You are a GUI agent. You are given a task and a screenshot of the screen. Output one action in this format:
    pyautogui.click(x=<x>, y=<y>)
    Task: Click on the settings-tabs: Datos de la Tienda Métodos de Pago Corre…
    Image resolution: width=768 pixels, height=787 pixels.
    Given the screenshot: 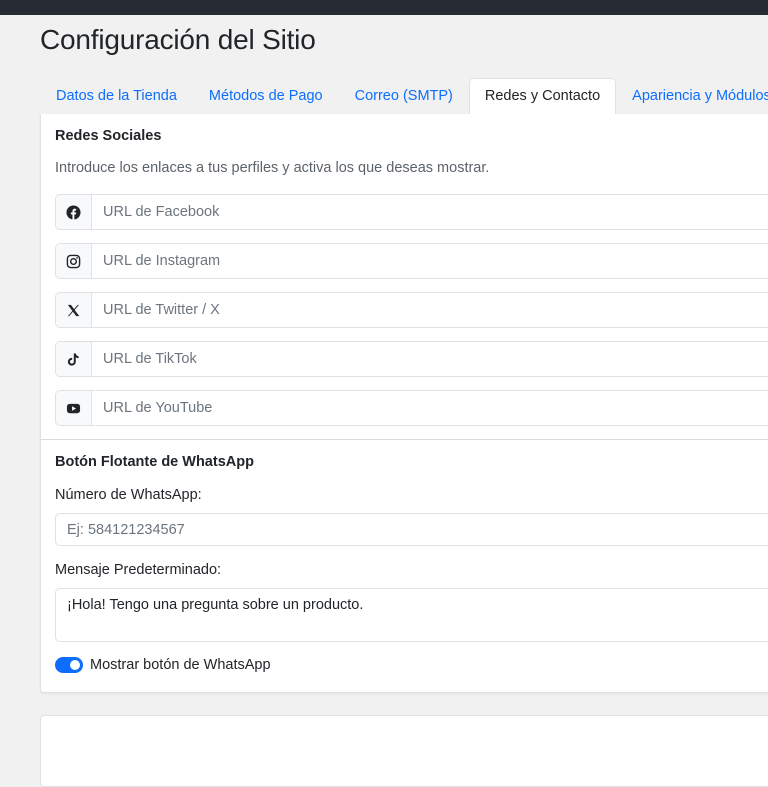 What is the action you would take?
    pyautogui.click(x=404, y=97)
    